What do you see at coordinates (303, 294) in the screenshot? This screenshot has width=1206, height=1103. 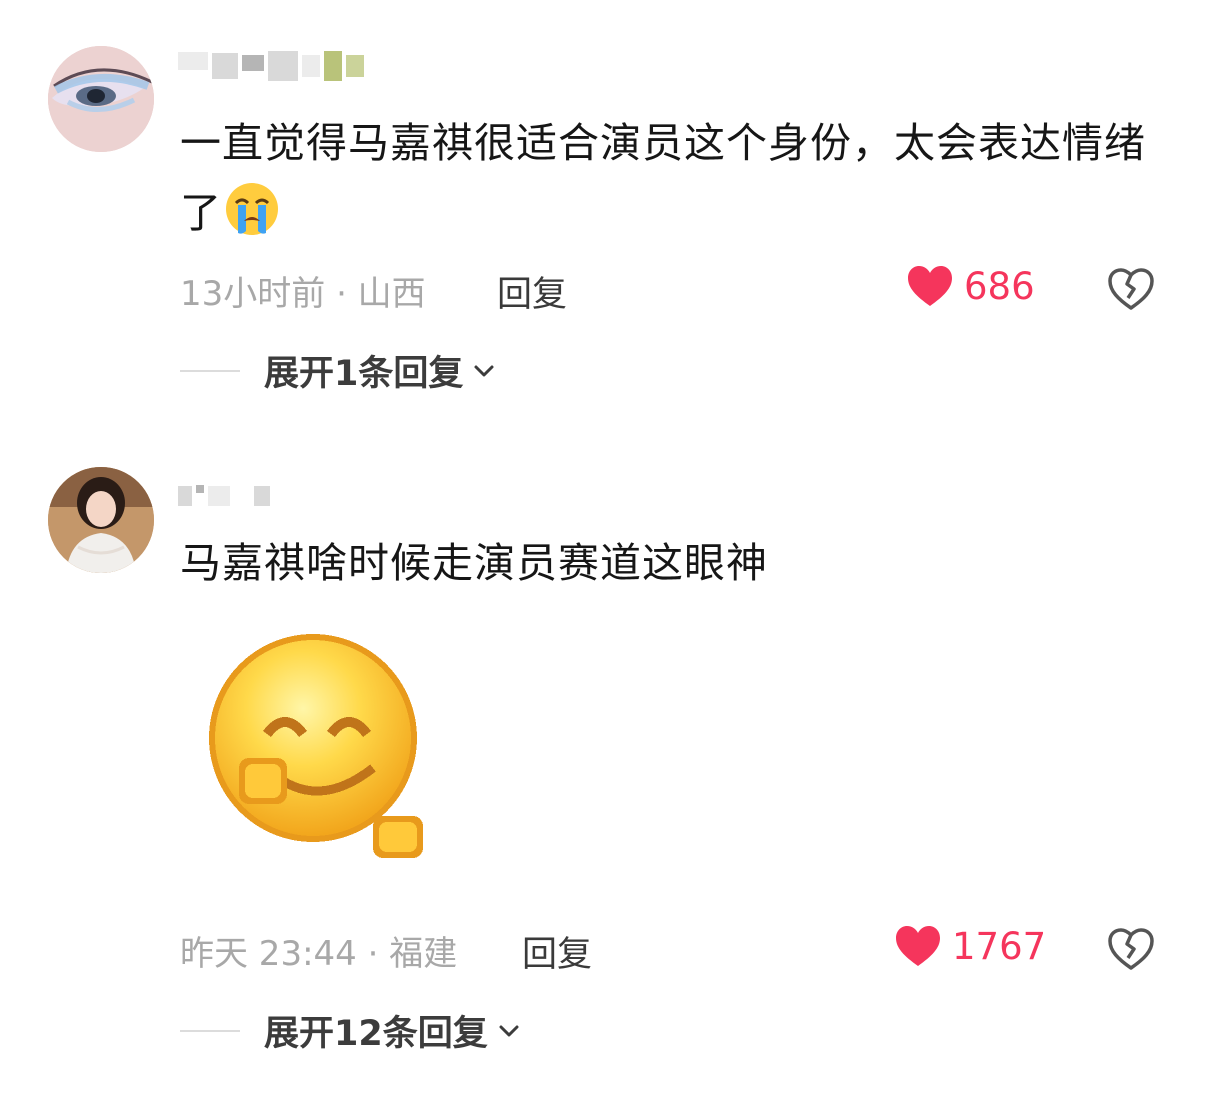 I see `time-location: 13小时前 · 山西` at bounding box center [303, 294].